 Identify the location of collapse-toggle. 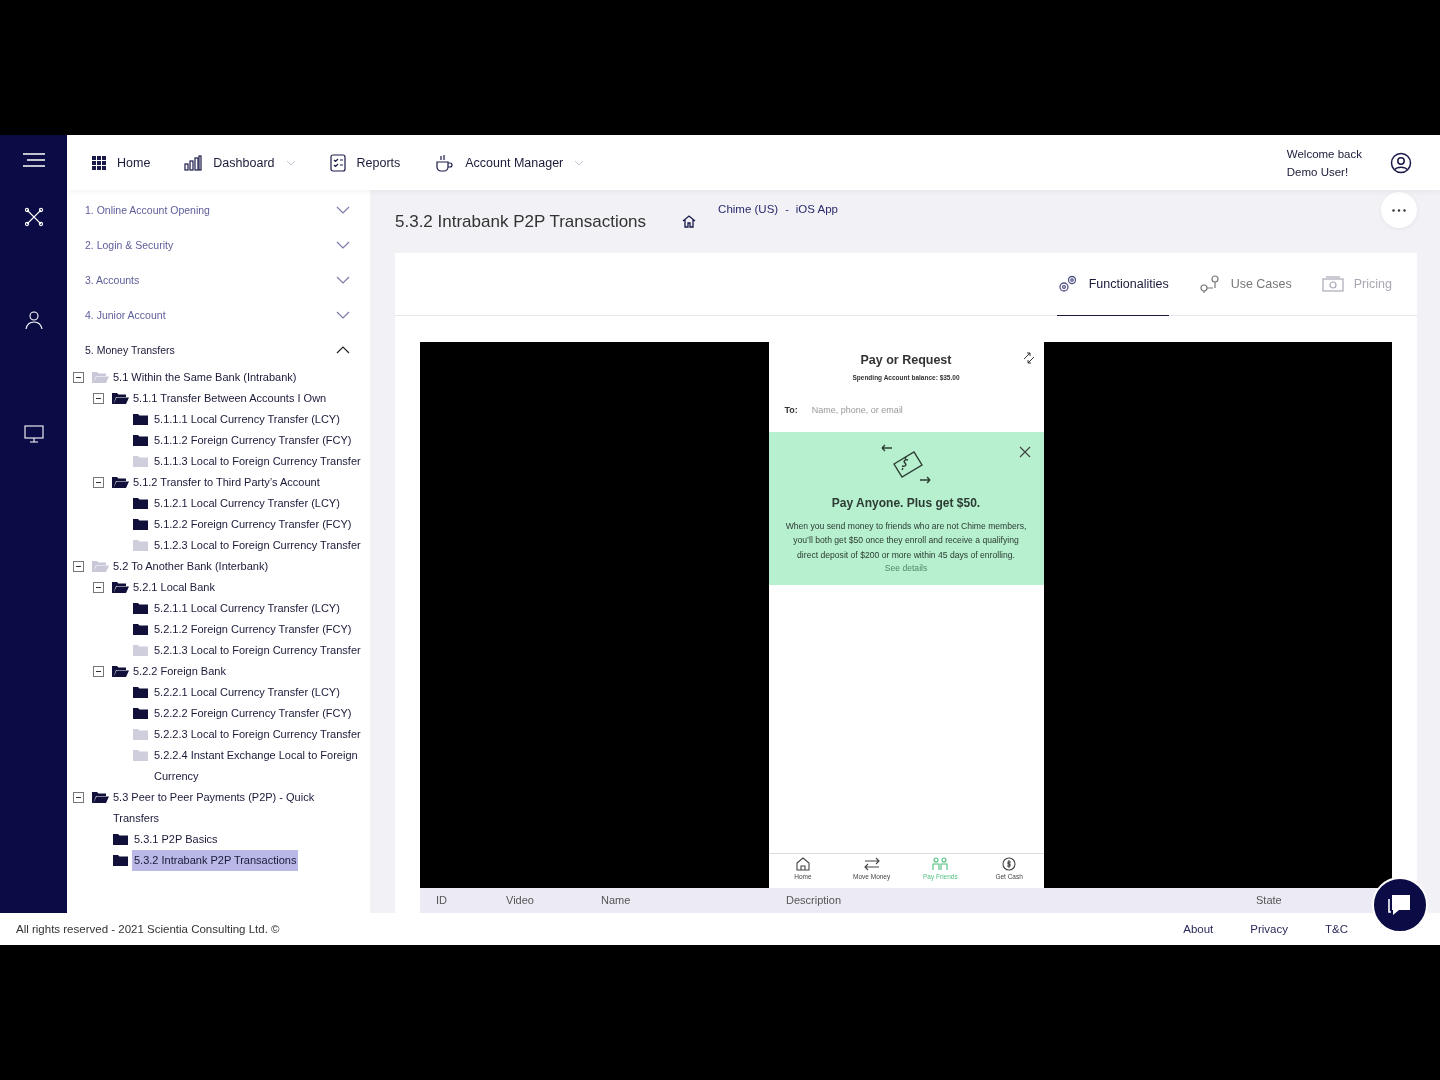
(78, 797).